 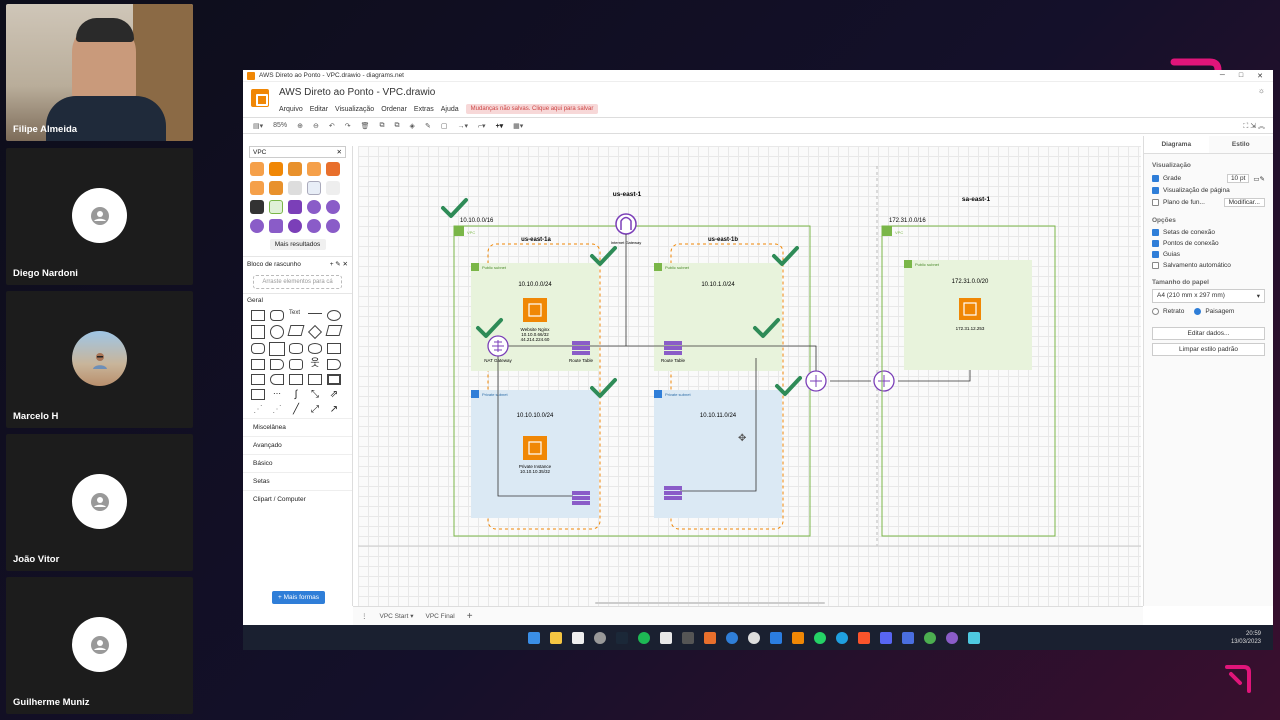 What do you see at coordinates (644, 637) in the screenshot?
I see `spotify-icon` at bounding box center [644, 637].